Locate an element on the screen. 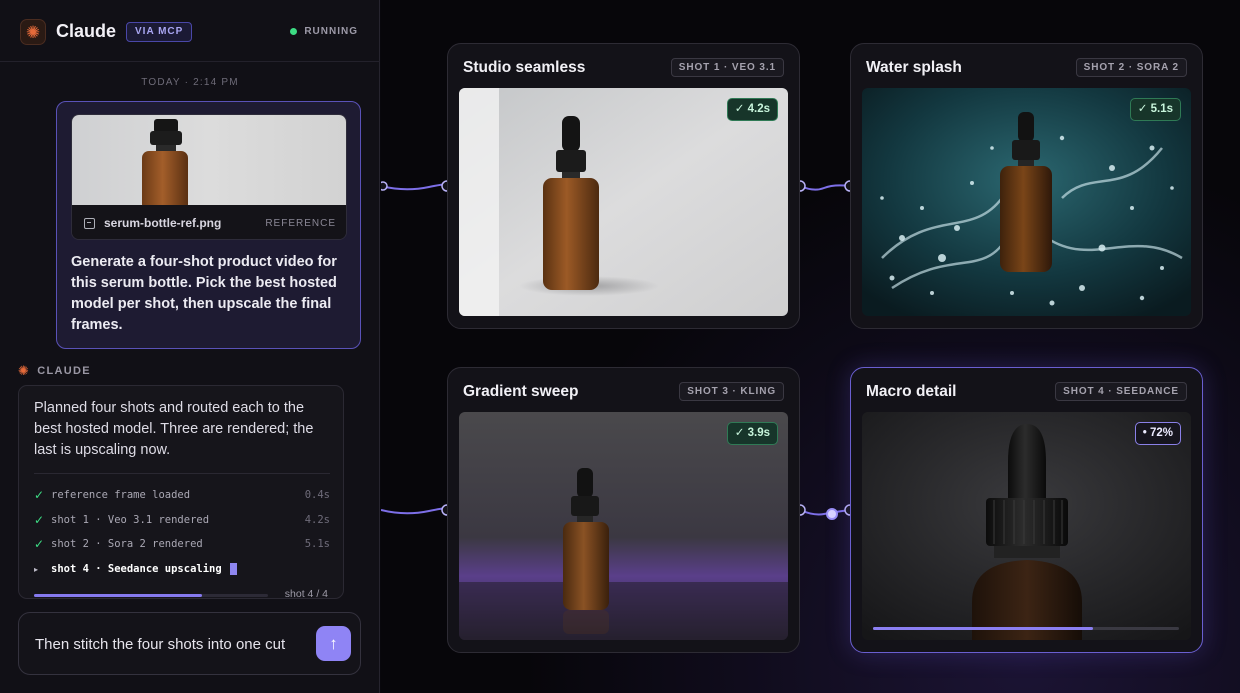  working-cursor is located at coordinates (233, 569).